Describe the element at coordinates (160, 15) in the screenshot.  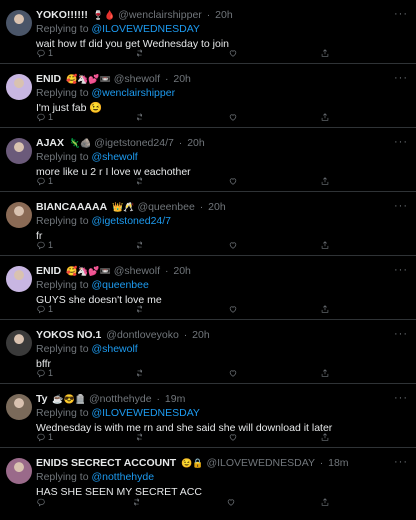
I see `user-handle: @wenclairshipper` at that location.